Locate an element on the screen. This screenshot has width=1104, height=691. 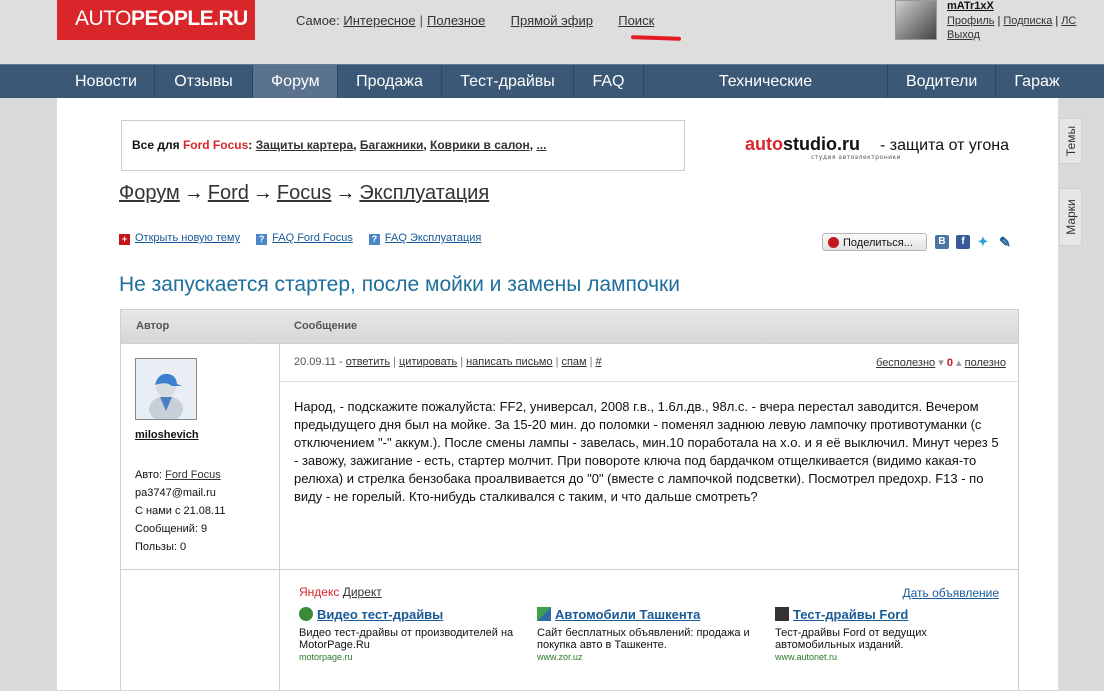
site-logo: AUTOPEOPLE.RU is located at coordinates (156, 20).